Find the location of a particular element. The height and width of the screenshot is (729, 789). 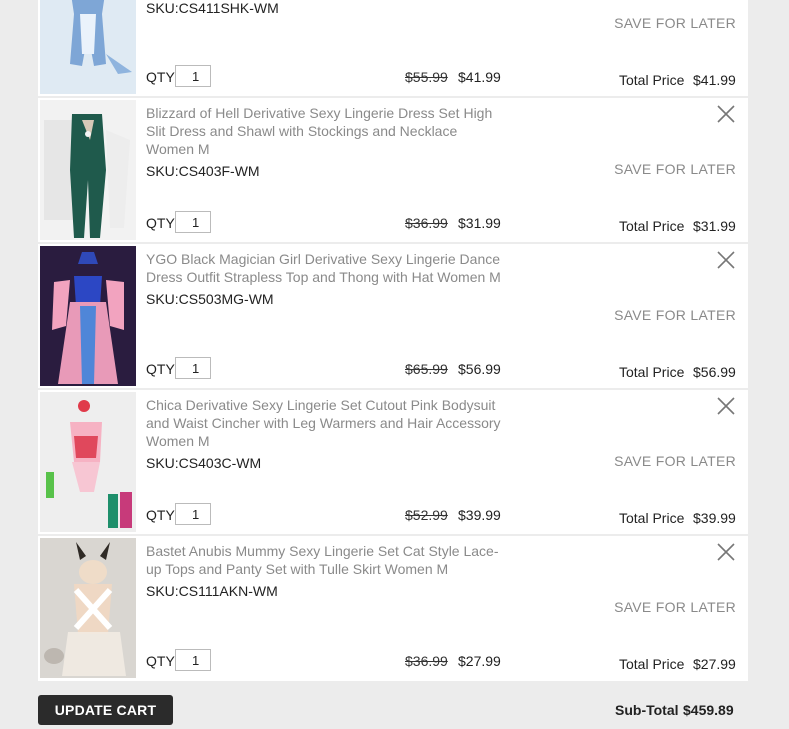

subtotal-value: $459.89 is located at coordinates (708, 710).